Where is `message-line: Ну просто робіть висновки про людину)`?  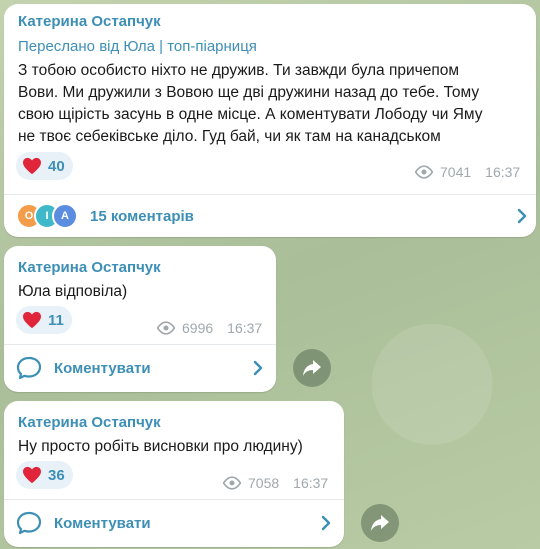
message-line: Ну просто робіть висновки про людину) is located at coordinates (160, 446).